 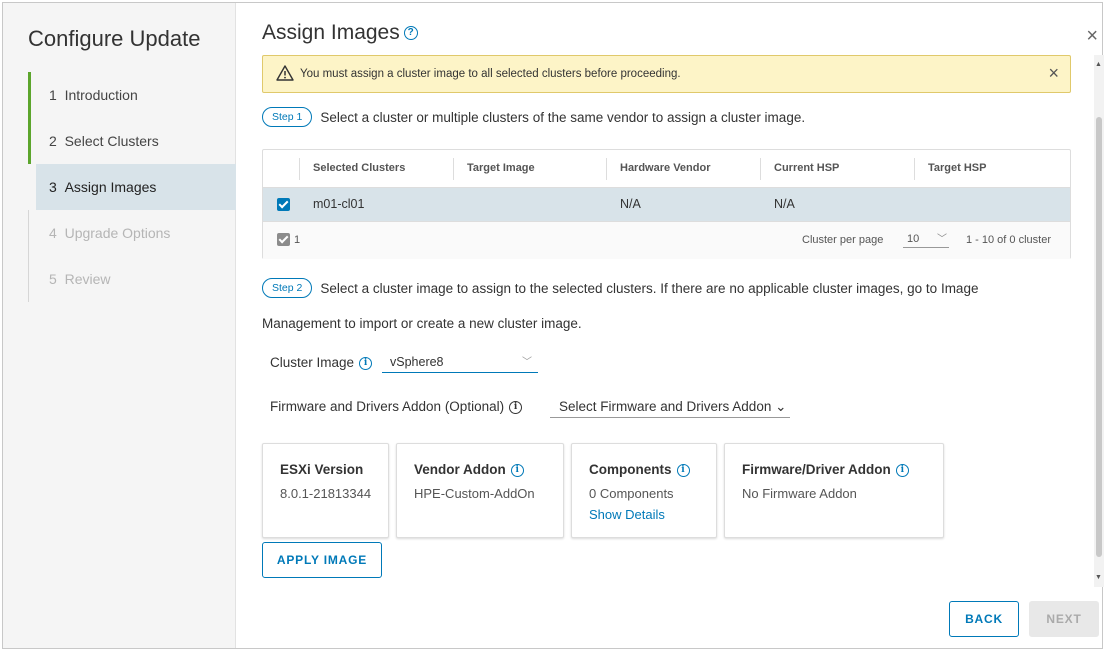 What do you see at coordinates (957, 168) in the screenshot?
I see `column-header-target-hsp: Target HSP` at bounding box center [957, 168].